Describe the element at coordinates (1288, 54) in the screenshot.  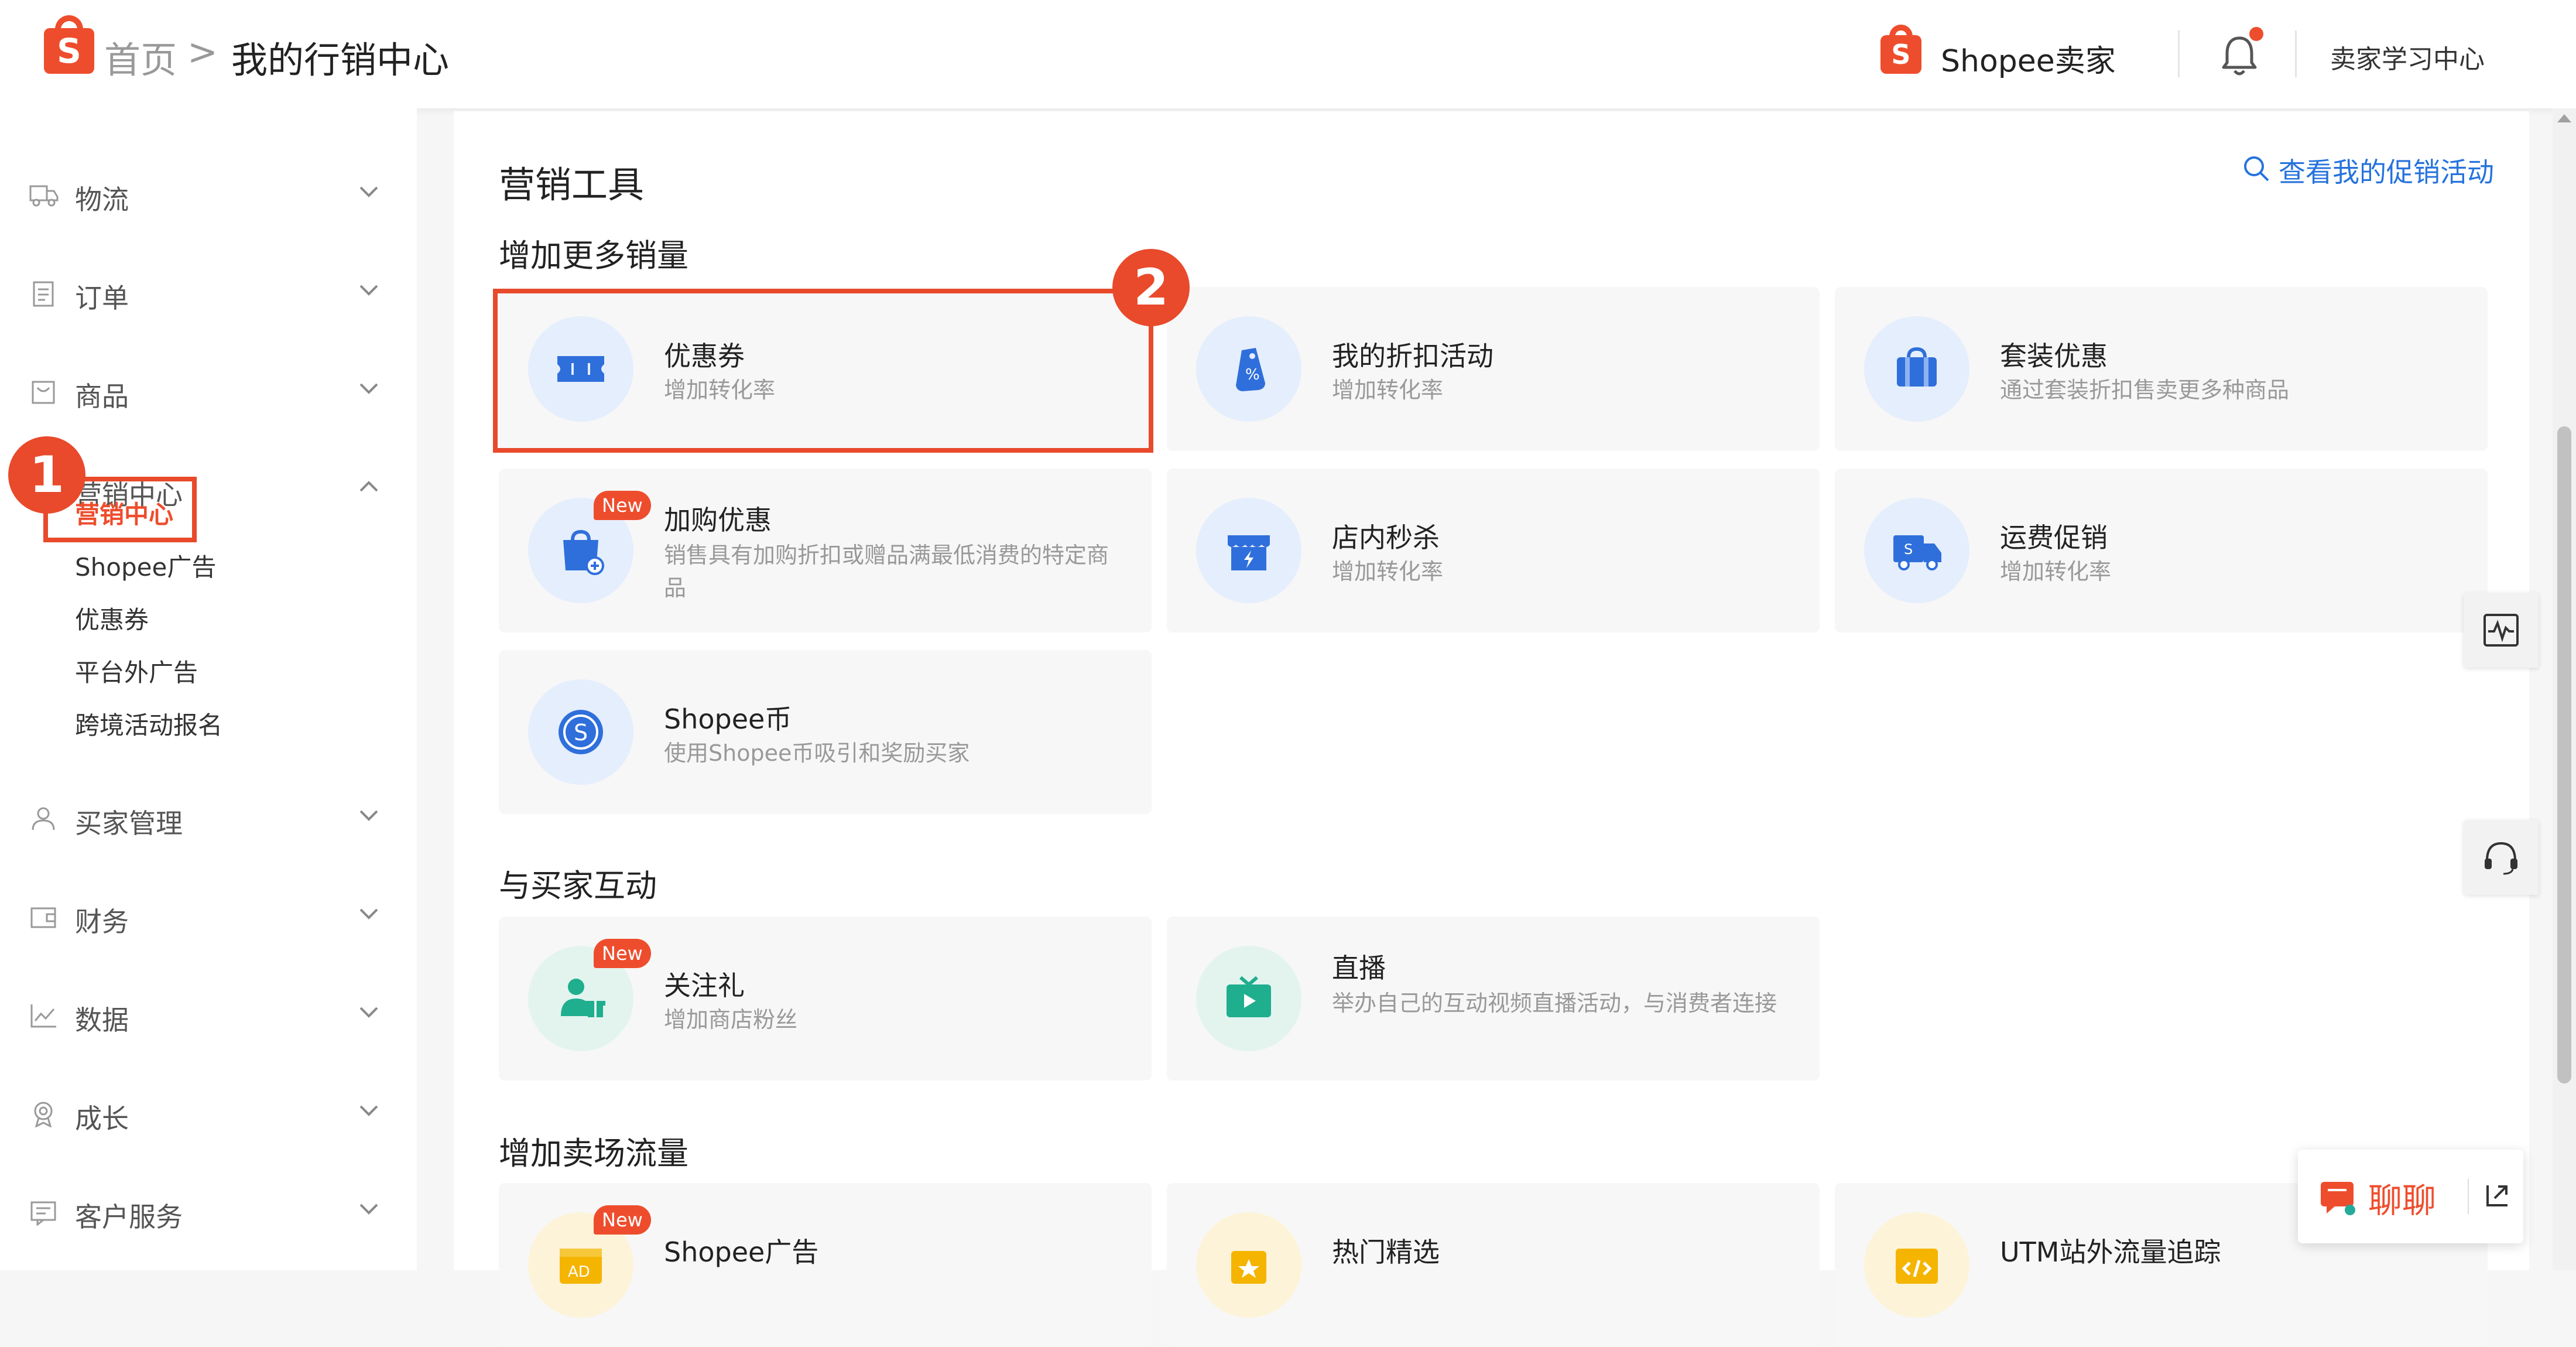
I see `top-header: S 首页 > 我的行销中心 S Shopee卖家 卖家学习中心` at that location.